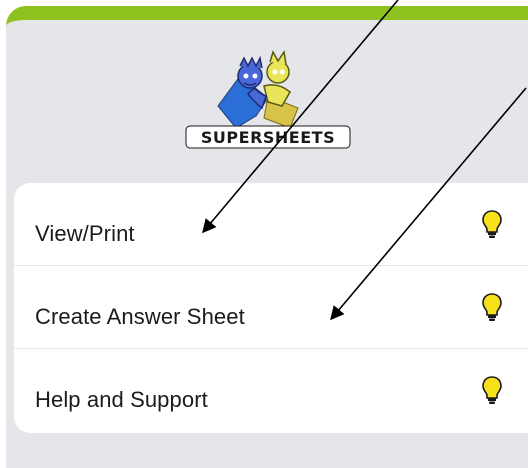 The image size is (528, 468). Describe the element at coordinates (267, 450) in the screenshot. I see `panel-footer` at that location.